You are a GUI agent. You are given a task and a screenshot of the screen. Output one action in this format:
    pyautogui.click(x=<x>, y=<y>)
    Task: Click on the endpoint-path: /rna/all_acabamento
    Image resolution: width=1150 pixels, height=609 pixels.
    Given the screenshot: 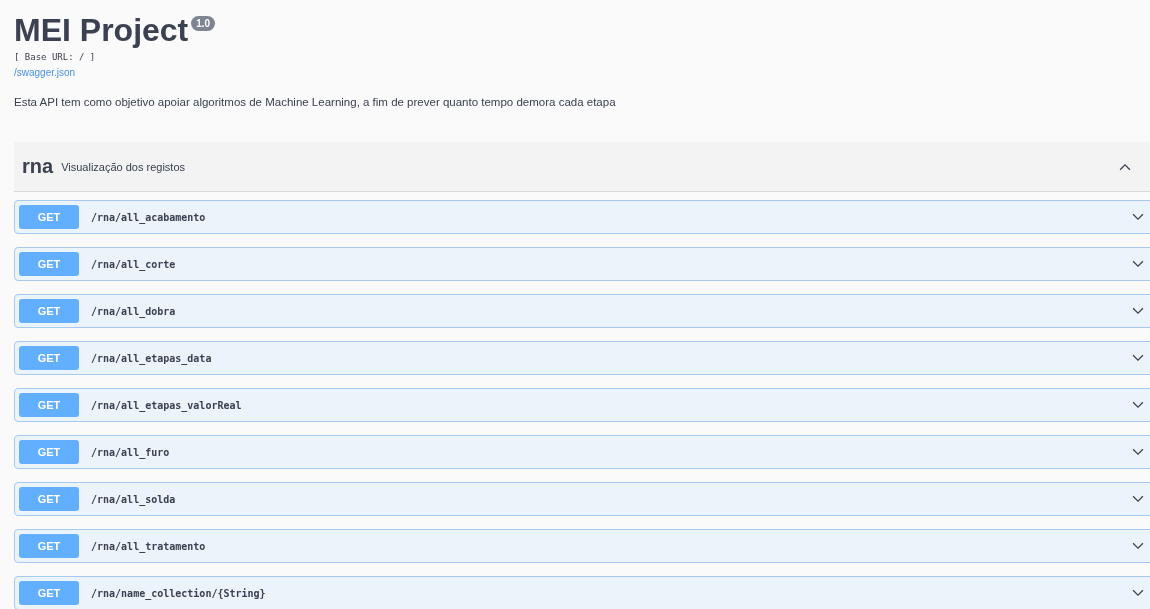 What is the action you would take?
    pyautogui.click(x=149, y=217)
    